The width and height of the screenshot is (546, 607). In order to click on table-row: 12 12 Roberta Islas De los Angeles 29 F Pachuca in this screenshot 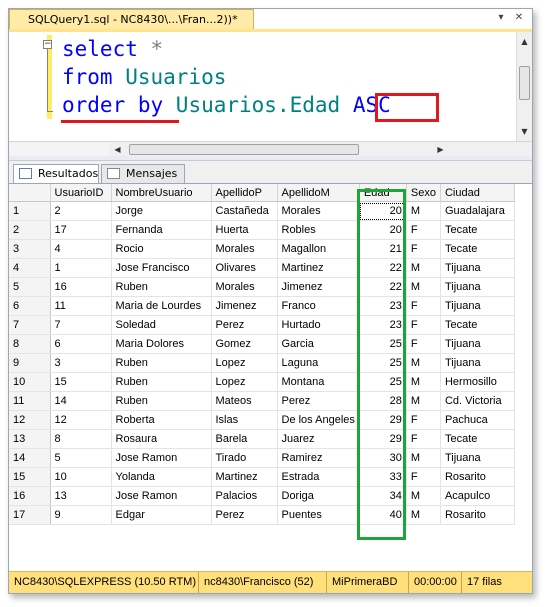, I will do `click(262, 420)`.